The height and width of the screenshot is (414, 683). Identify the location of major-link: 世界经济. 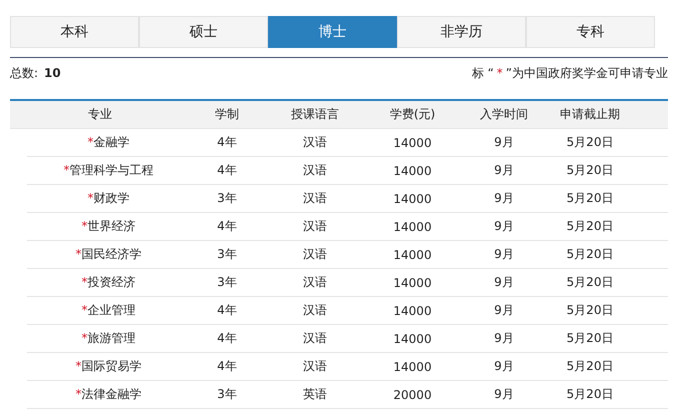
(112, 226).